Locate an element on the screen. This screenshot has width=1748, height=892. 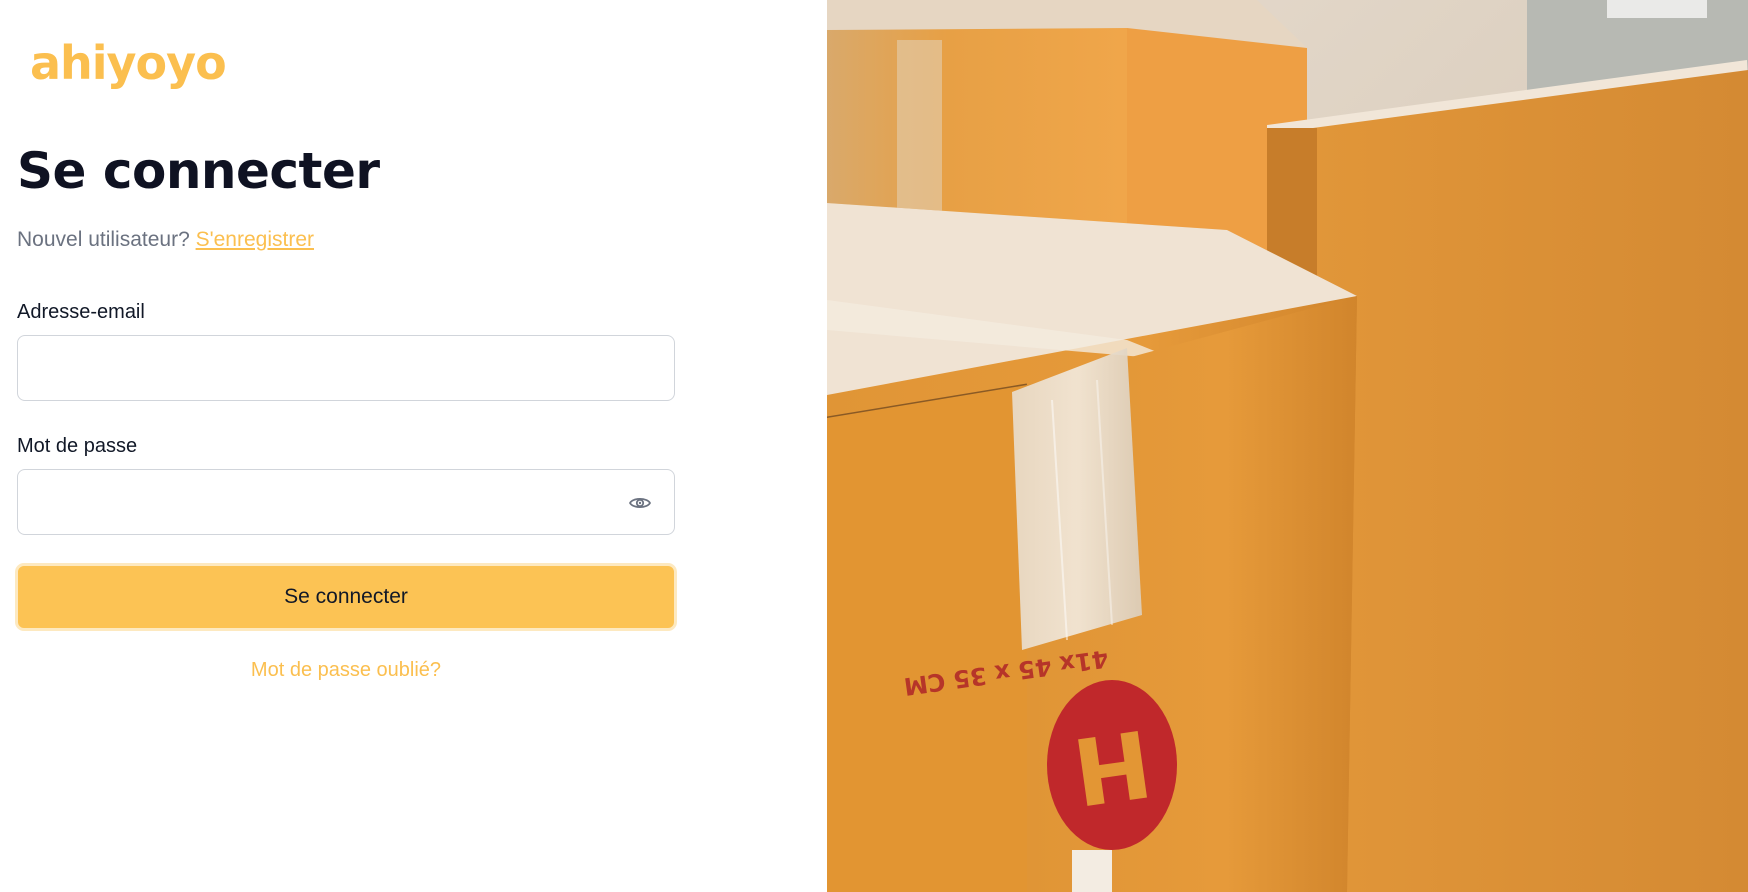
page-title: Se connecter is located at coordinates (198, 171).